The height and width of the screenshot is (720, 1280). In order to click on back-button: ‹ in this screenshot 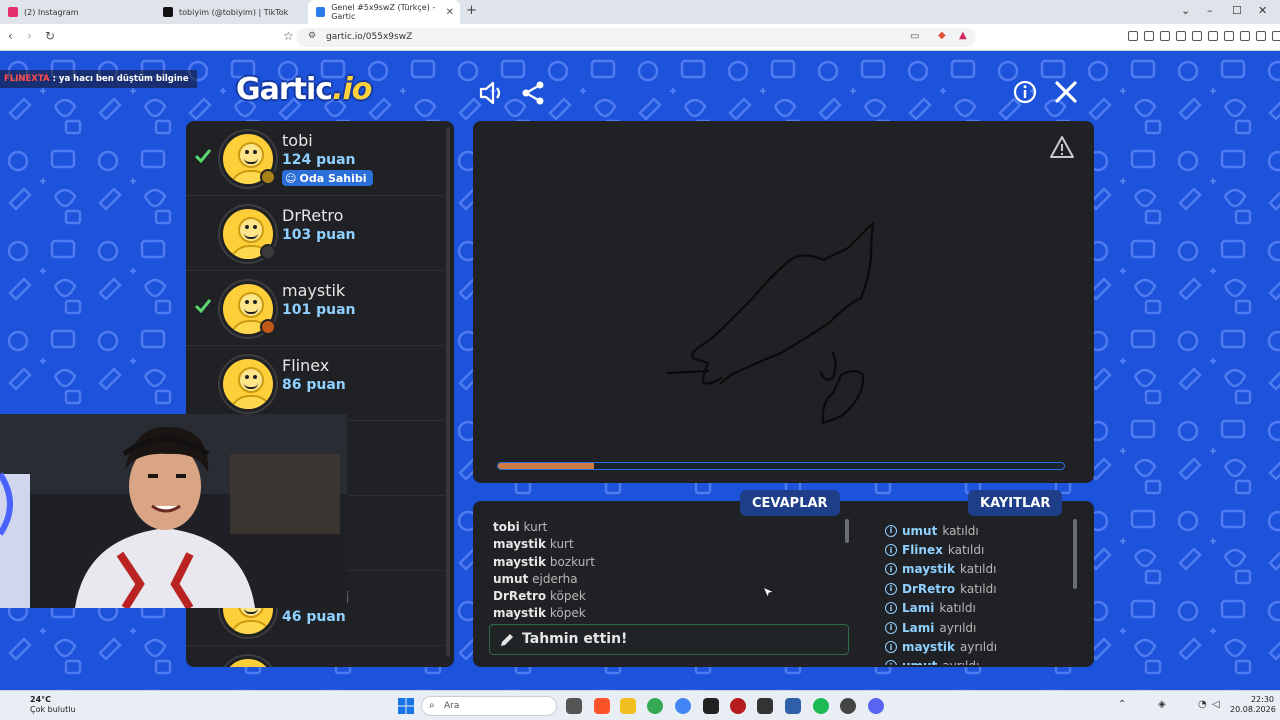, I will do `click(10, 36)`.